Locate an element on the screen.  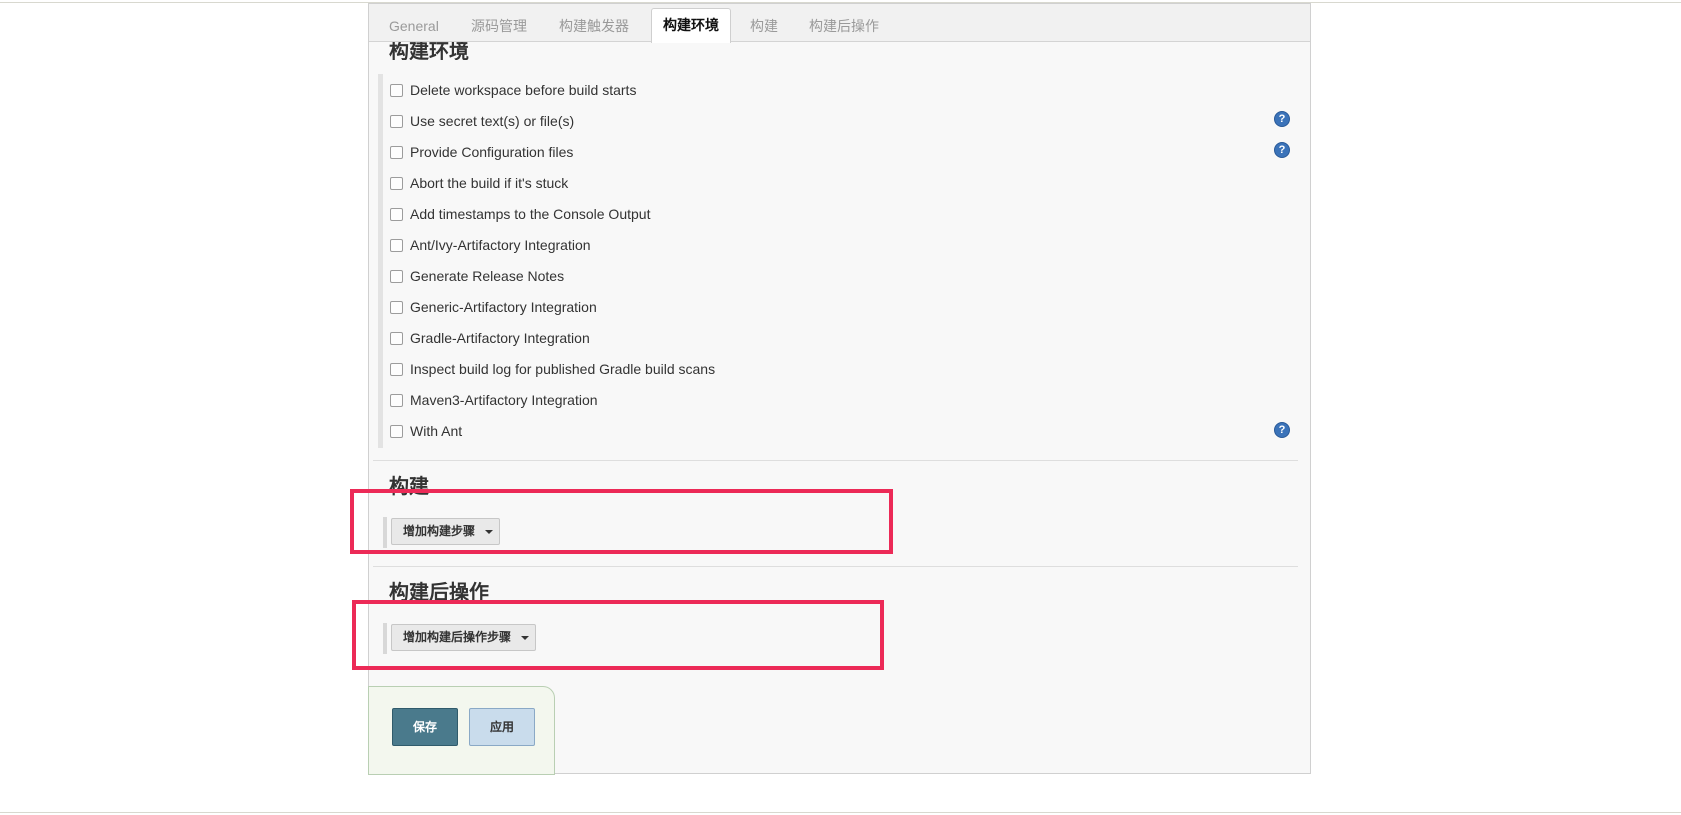
options-bar is located at coordinates (380, 261).